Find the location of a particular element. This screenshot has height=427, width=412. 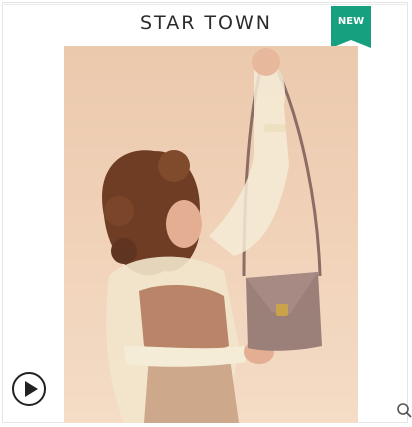

top-divider is located at coordinates (205, 4).